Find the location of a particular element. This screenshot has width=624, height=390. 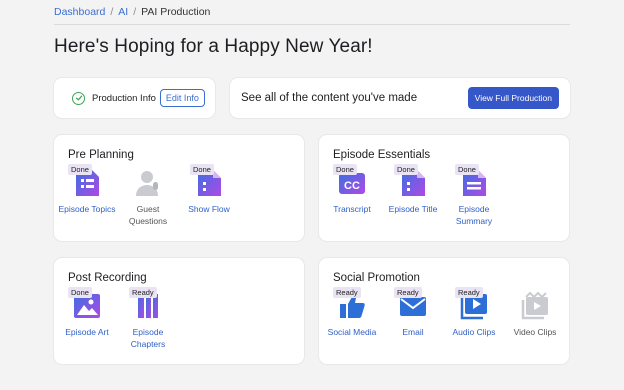

tile-transcript: Done CC Transcript is located at coordinates (352, 189).